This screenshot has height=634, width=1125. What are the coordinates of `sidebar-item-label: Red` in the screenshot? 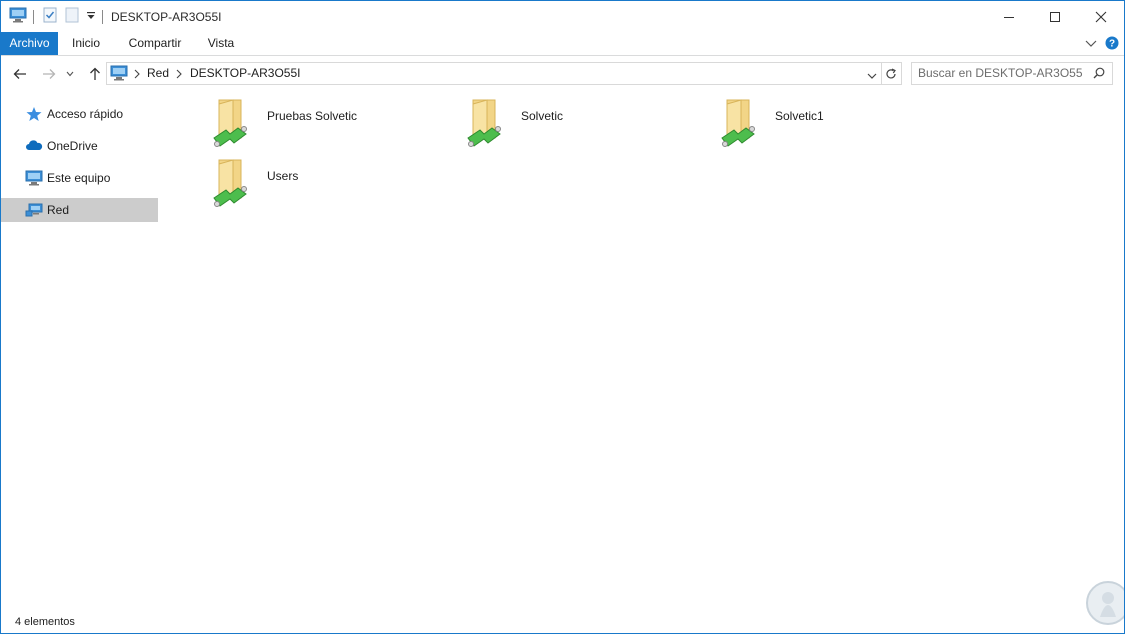 It's located at (58, 210).